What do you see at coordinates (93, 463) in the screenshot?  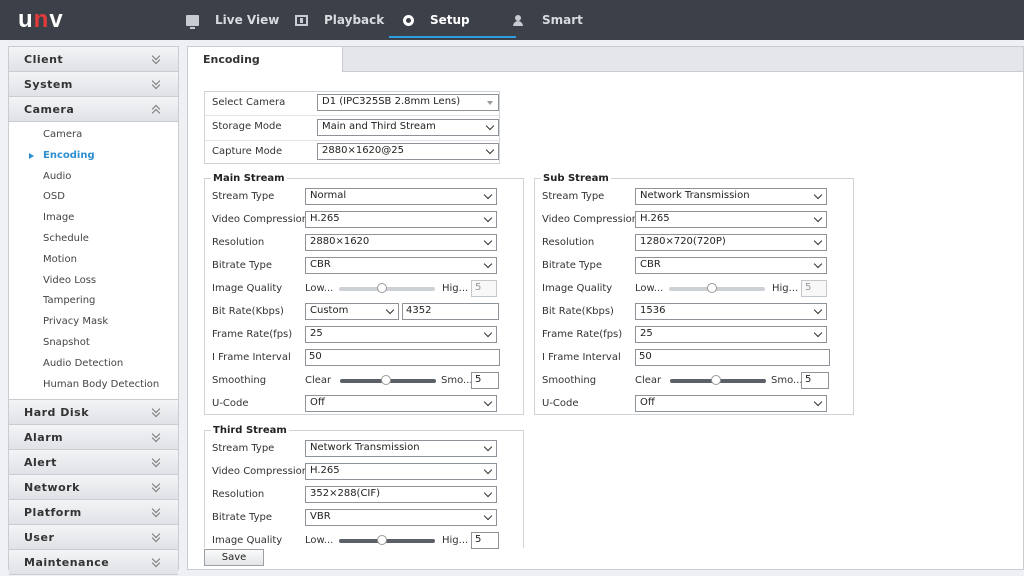 I see `sidebar-section-alert: Alert` at bounding box center [93, 463].